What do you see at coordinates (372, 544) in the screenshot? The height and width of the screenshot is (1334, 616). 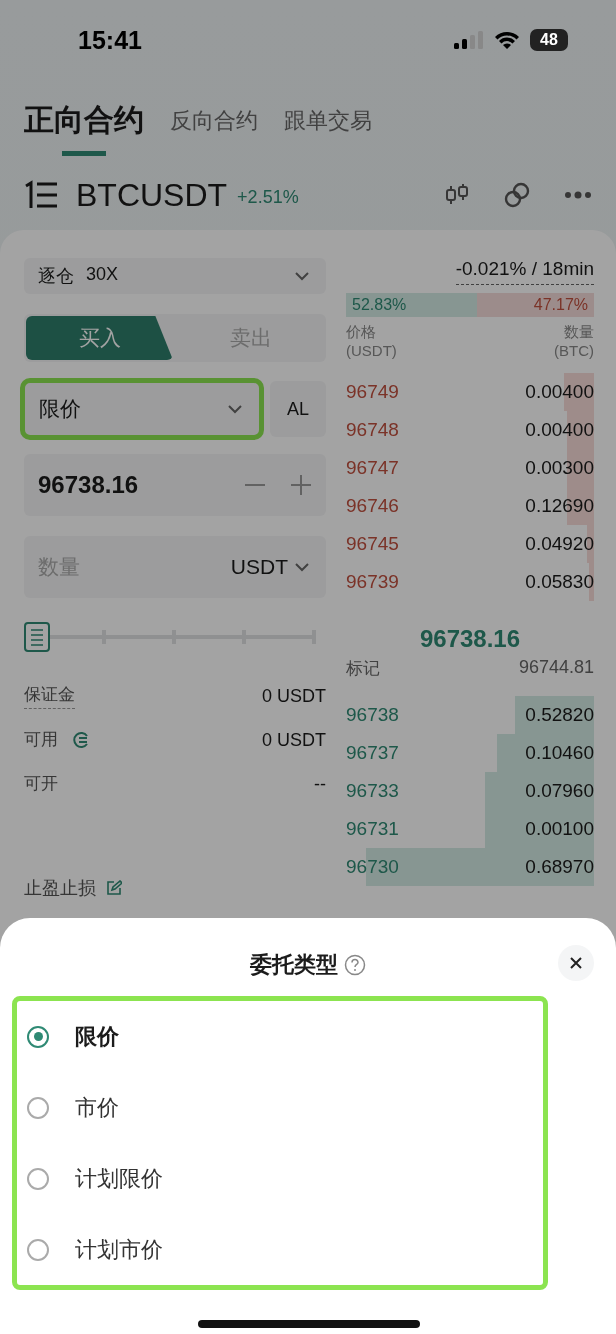 I see `ask-price: 96745` at bounding box center [372, 544].